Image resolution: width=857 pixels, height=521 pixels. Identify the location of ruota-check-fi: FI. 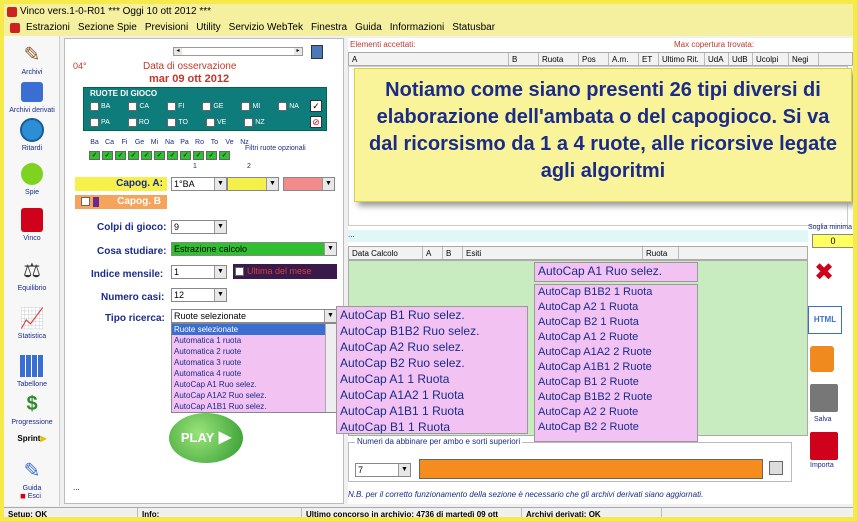
(175, 106).